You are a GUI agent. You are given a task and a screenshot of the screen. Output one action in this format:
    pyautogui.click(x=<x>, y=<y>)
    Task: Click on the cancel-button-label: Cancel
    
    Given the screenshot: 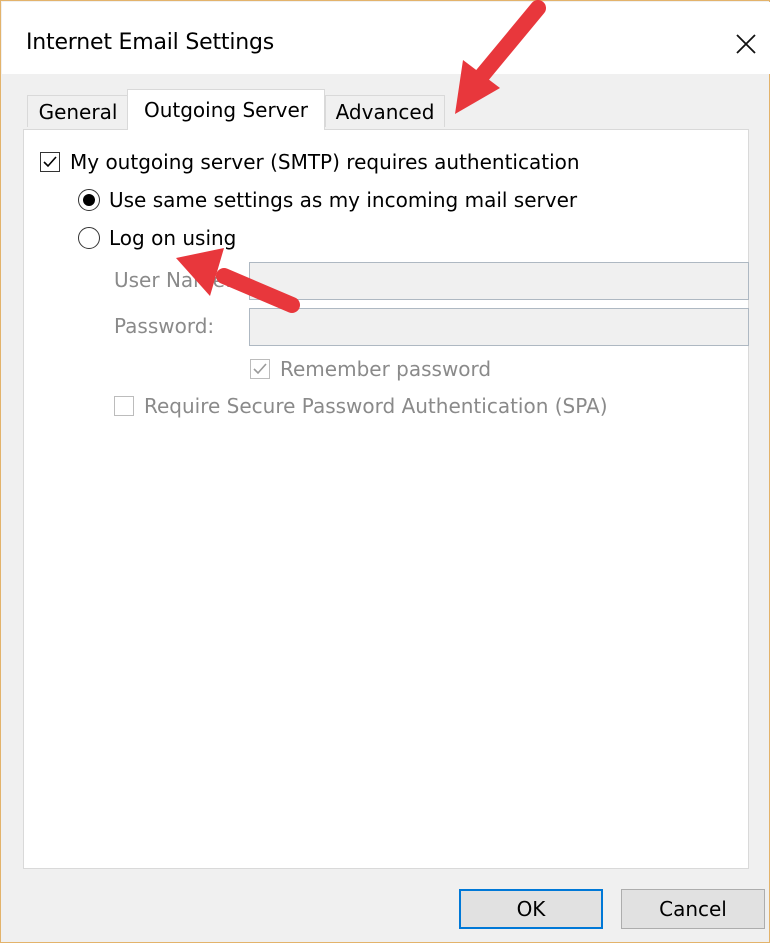 What is the action you would take?
    pyautogui.click(x=693, y=909)
    